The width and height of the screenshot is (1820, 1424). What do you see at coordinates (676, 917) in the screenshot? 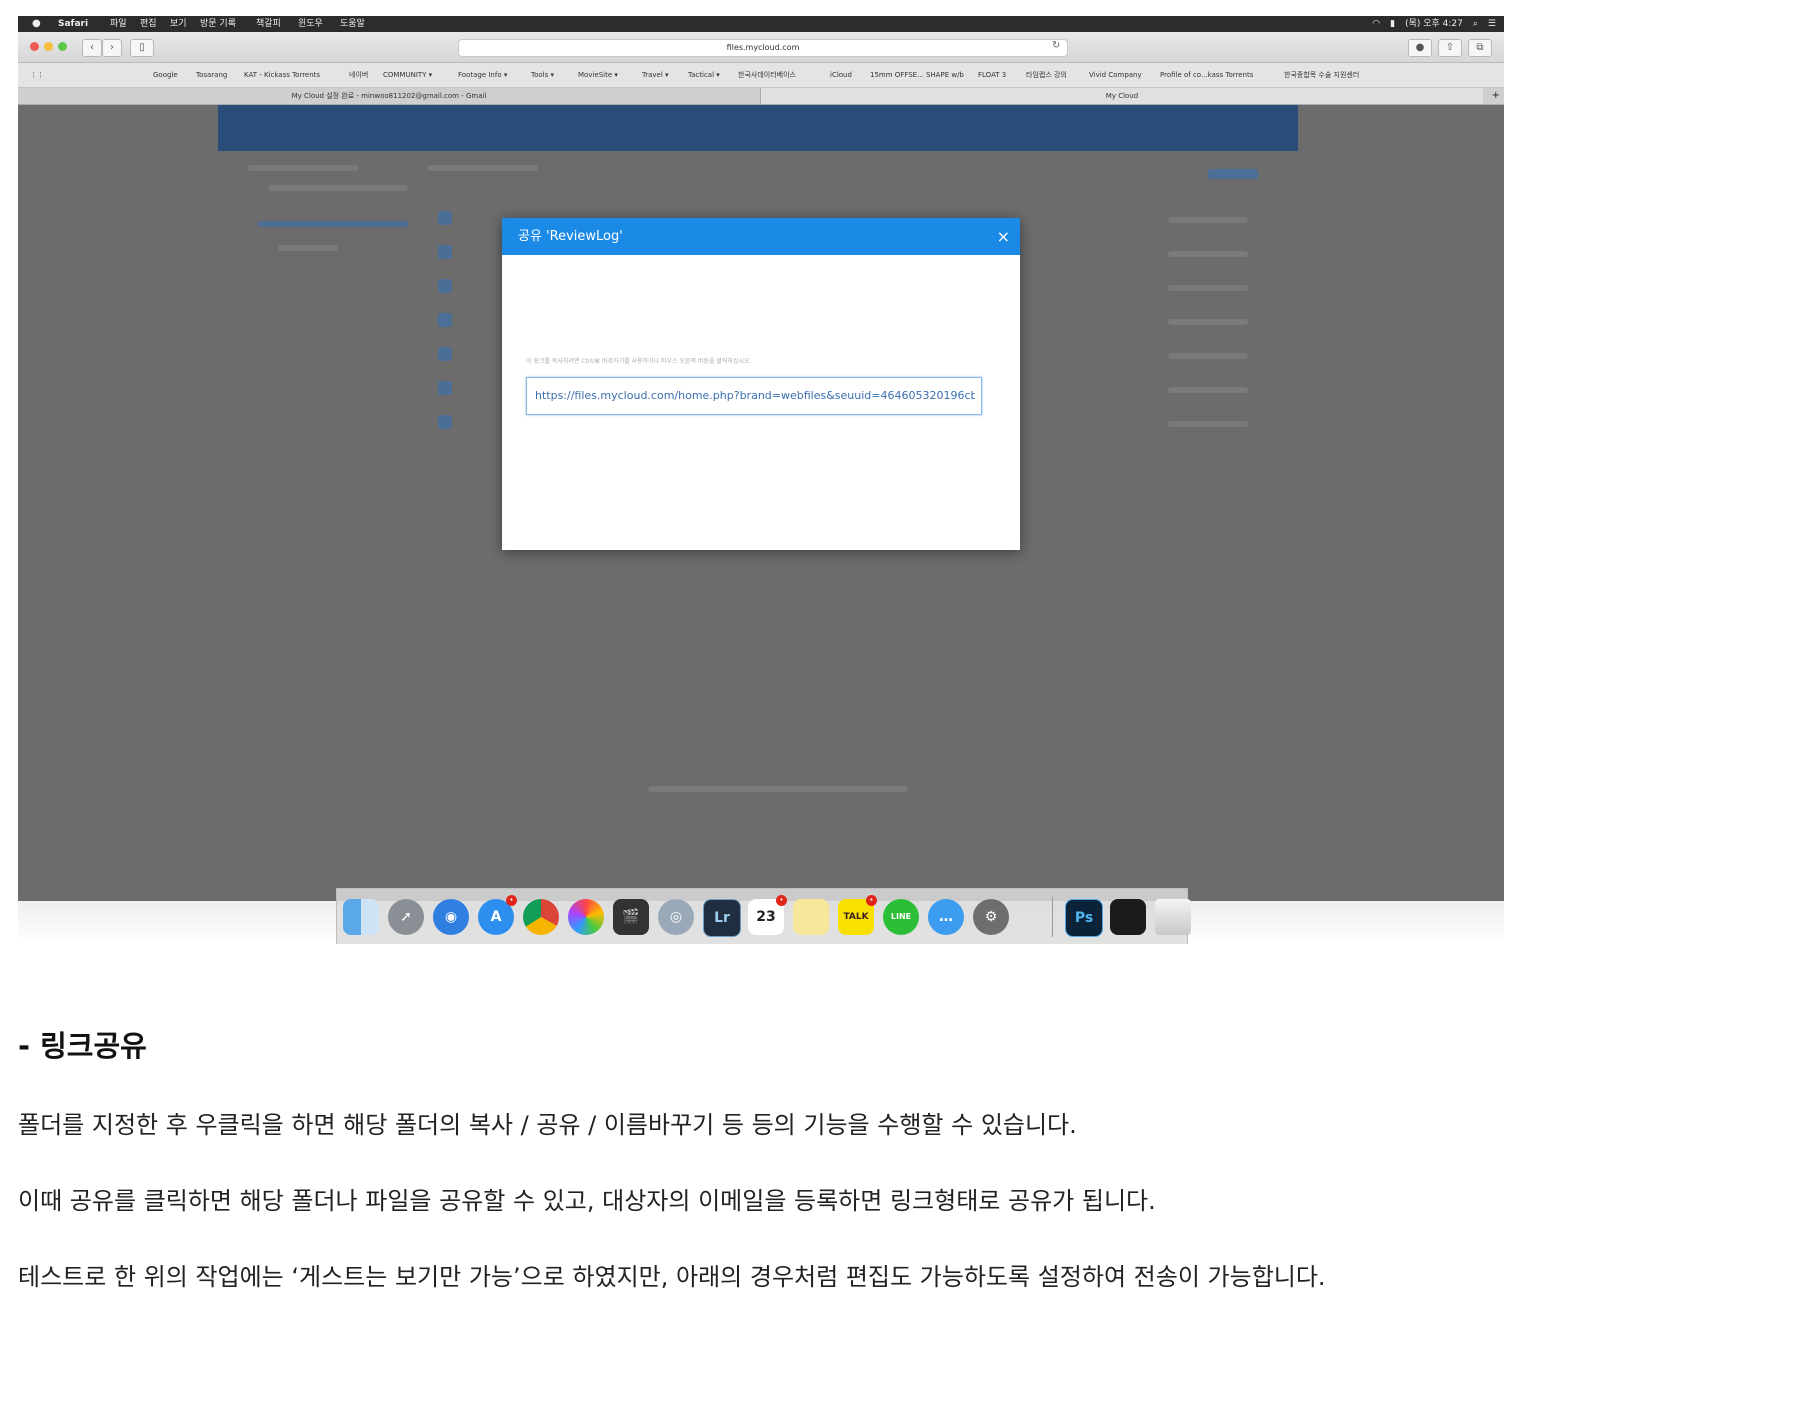
I see `motion-icon: ◎` at bounding box center [676, 917].